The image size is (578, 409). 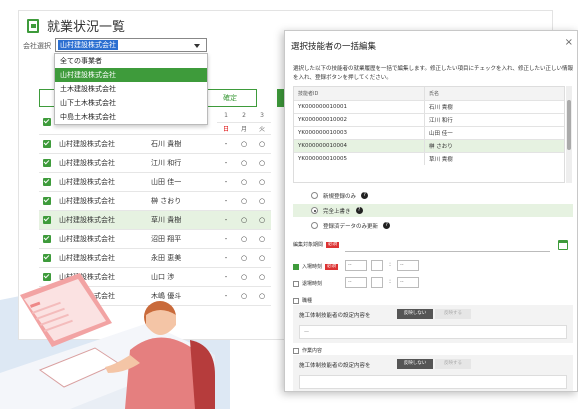 What do you see at coordinates (433, 195) in the screenshot?
I see `radio-new-only: 新規登録のみ ?` at bounding box center [433, 195].